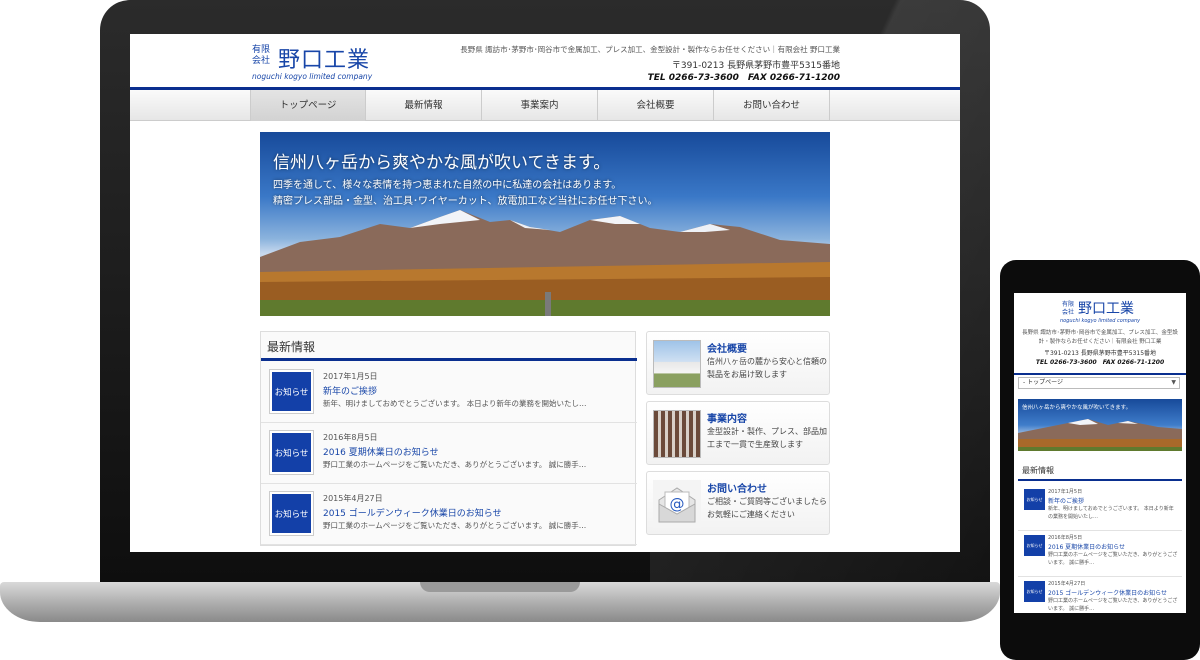 This screenshot has width=1200, height=660. I want to click on news-date: 2017年1月5日, so click(350, 376).